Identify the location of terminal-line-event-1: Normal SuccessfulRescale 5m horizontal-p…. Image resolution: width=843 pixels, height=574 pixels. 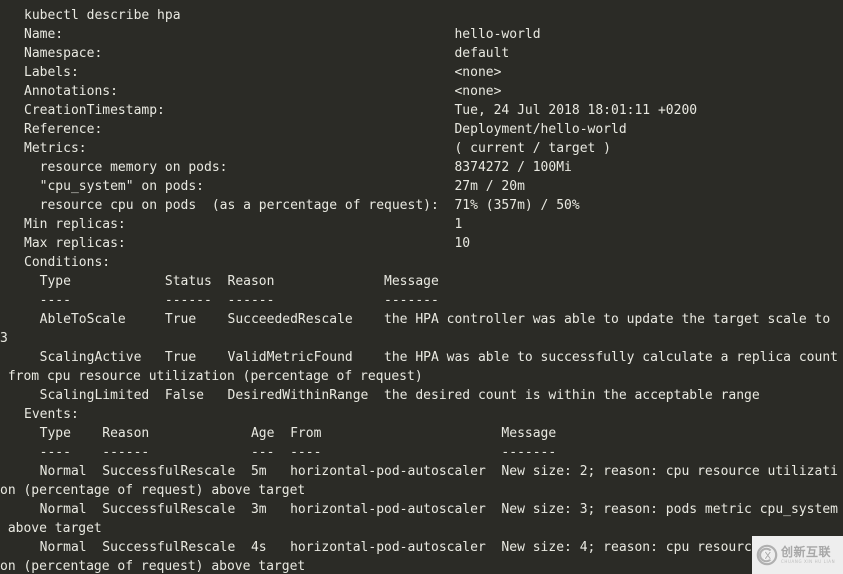
(431, 471).